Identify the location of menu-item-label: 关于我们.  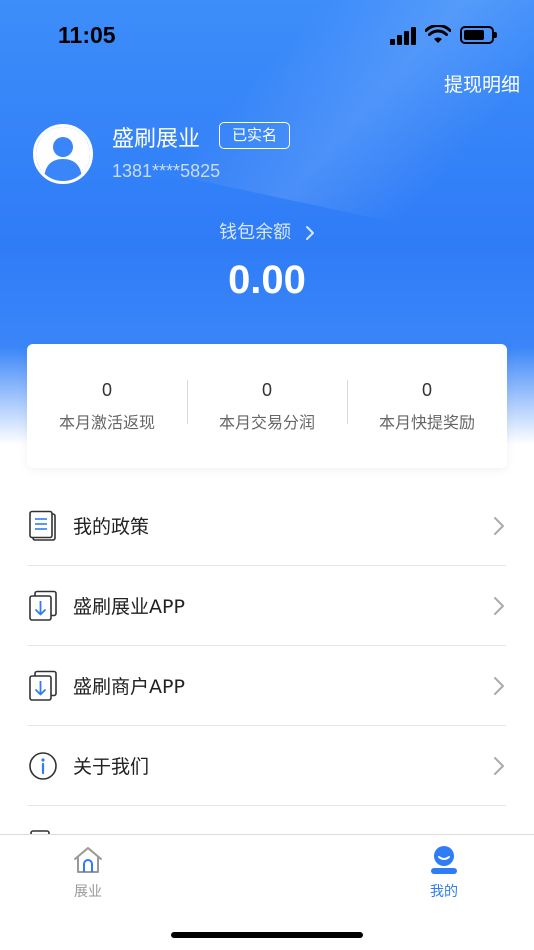
(111, 767).